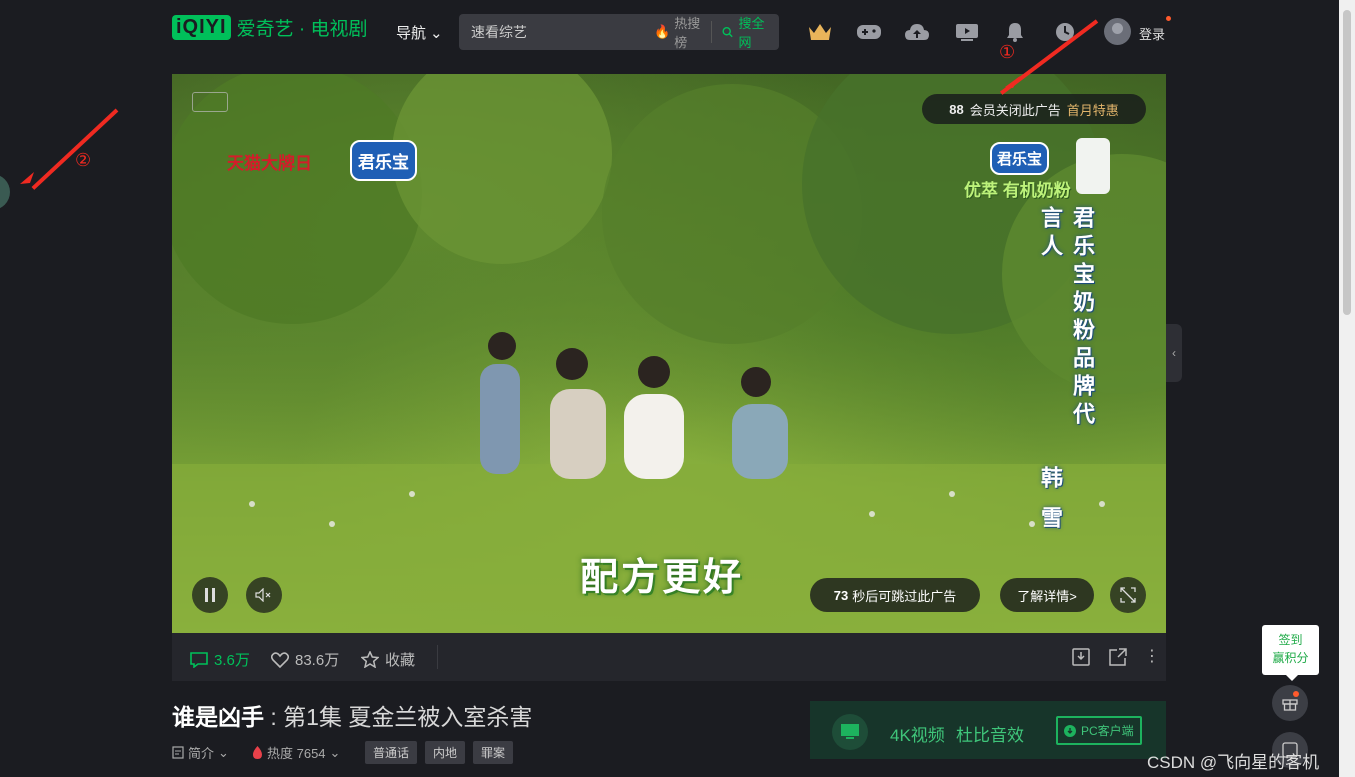 Image resolution: width=1355 pixels, height=777 pixels. I want to click on tag-region: 内地, so click(445, 752).